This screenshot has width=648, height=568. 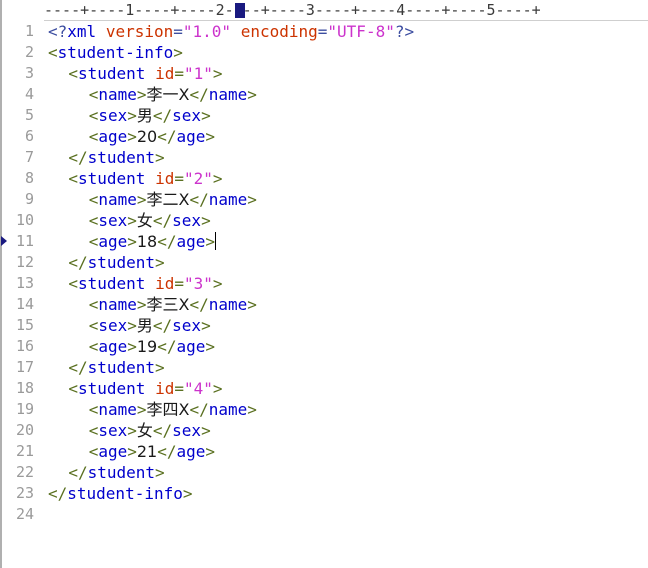 I want to click on code-token-tn: xml, so click(x=82, y=31).